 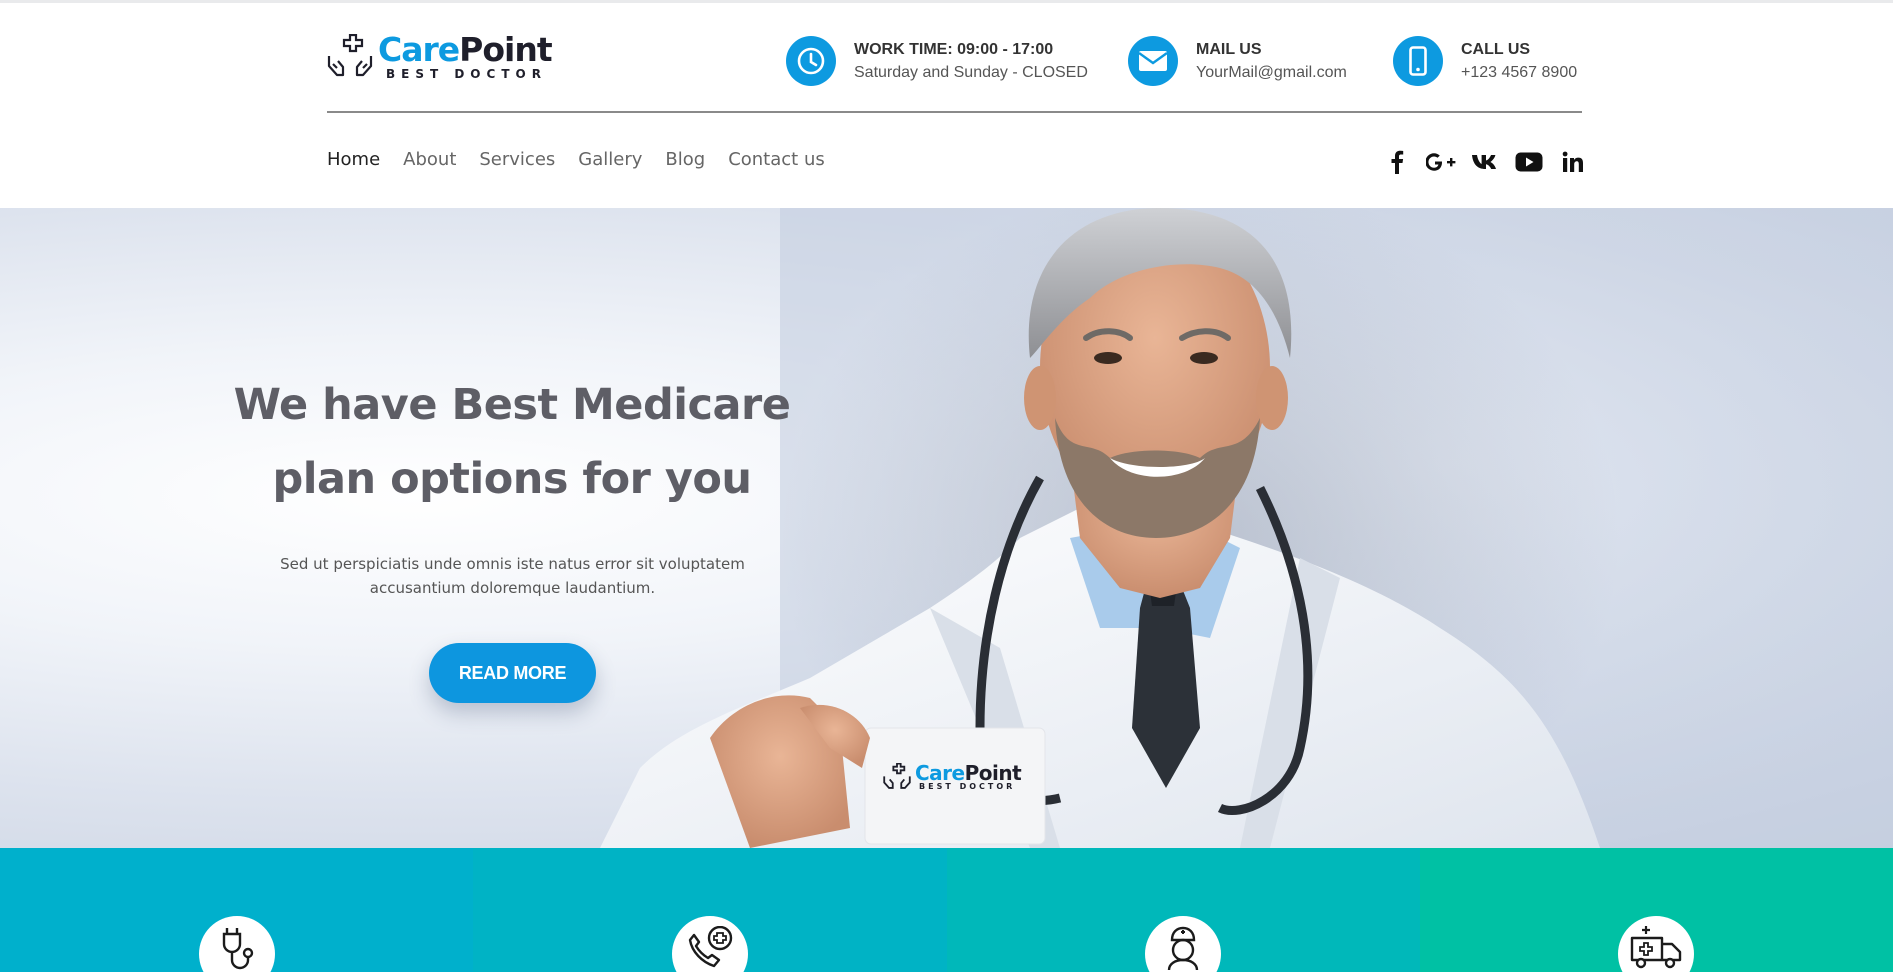 I want to click on card-tagline: BEST DOCTOR, so click(x=967, y=786).